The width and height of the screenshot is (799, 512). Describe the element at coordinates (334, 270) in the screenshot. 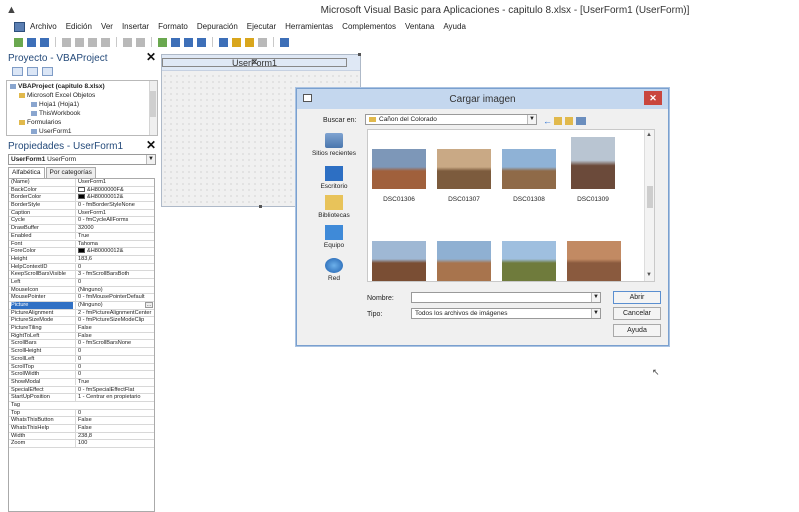

I see `place-network: Red` at that location.